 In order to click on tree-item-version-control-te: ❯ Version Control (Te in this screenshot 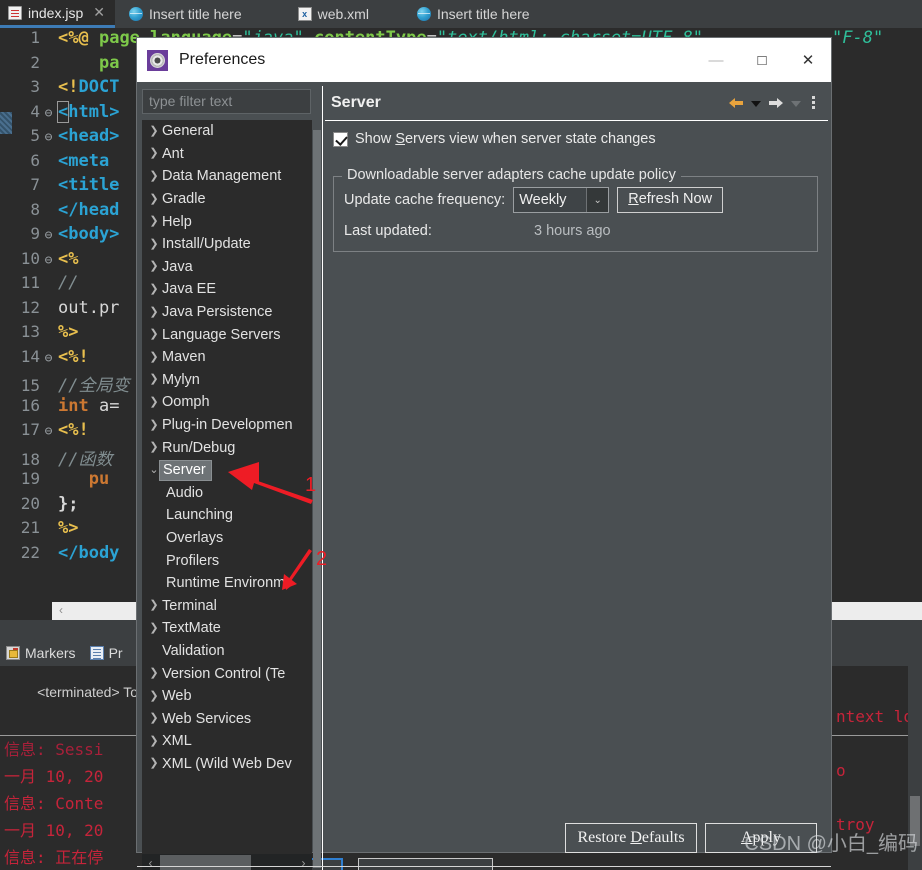, I will do `click(227, 673)`.